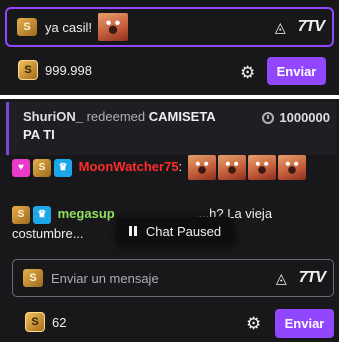 This screenshot has width=339, height=342. Describe the element at coordinates (105, 278) in the screenshot. I see `chat-input-placeholder: Enviar un mensaje` at that location.